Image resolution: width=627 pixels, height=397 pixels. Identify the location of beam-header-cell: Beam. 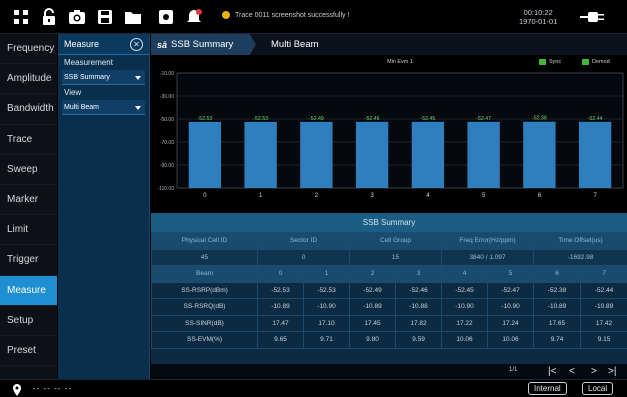
(204, 274).